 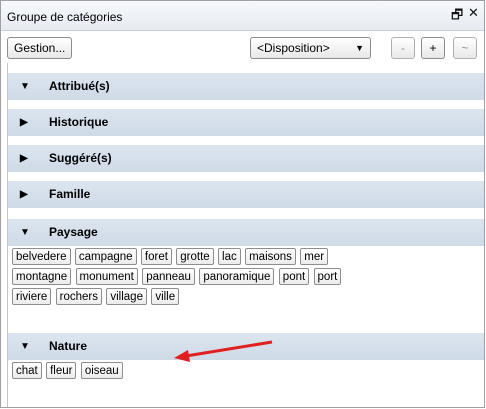 I want to click on tag-button: fleur, so click(x=61, y=370).